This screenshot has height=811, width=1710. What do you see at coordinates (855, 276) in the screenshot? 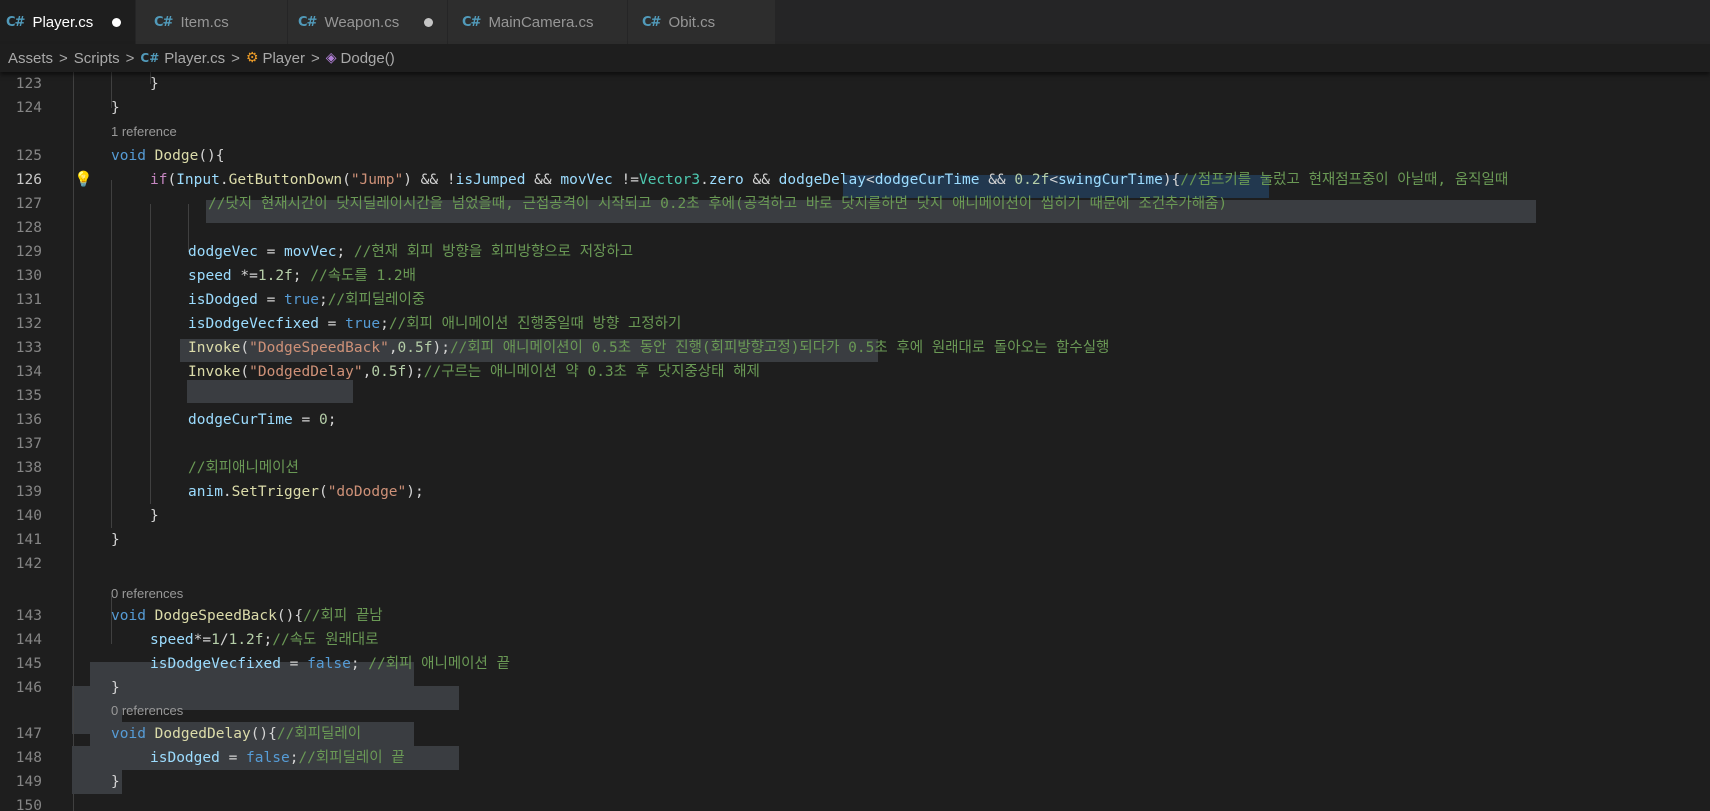
I see `code-line: 130 speed *=1.2f; //속도를 1.2배` at bounding box center [855, 276].